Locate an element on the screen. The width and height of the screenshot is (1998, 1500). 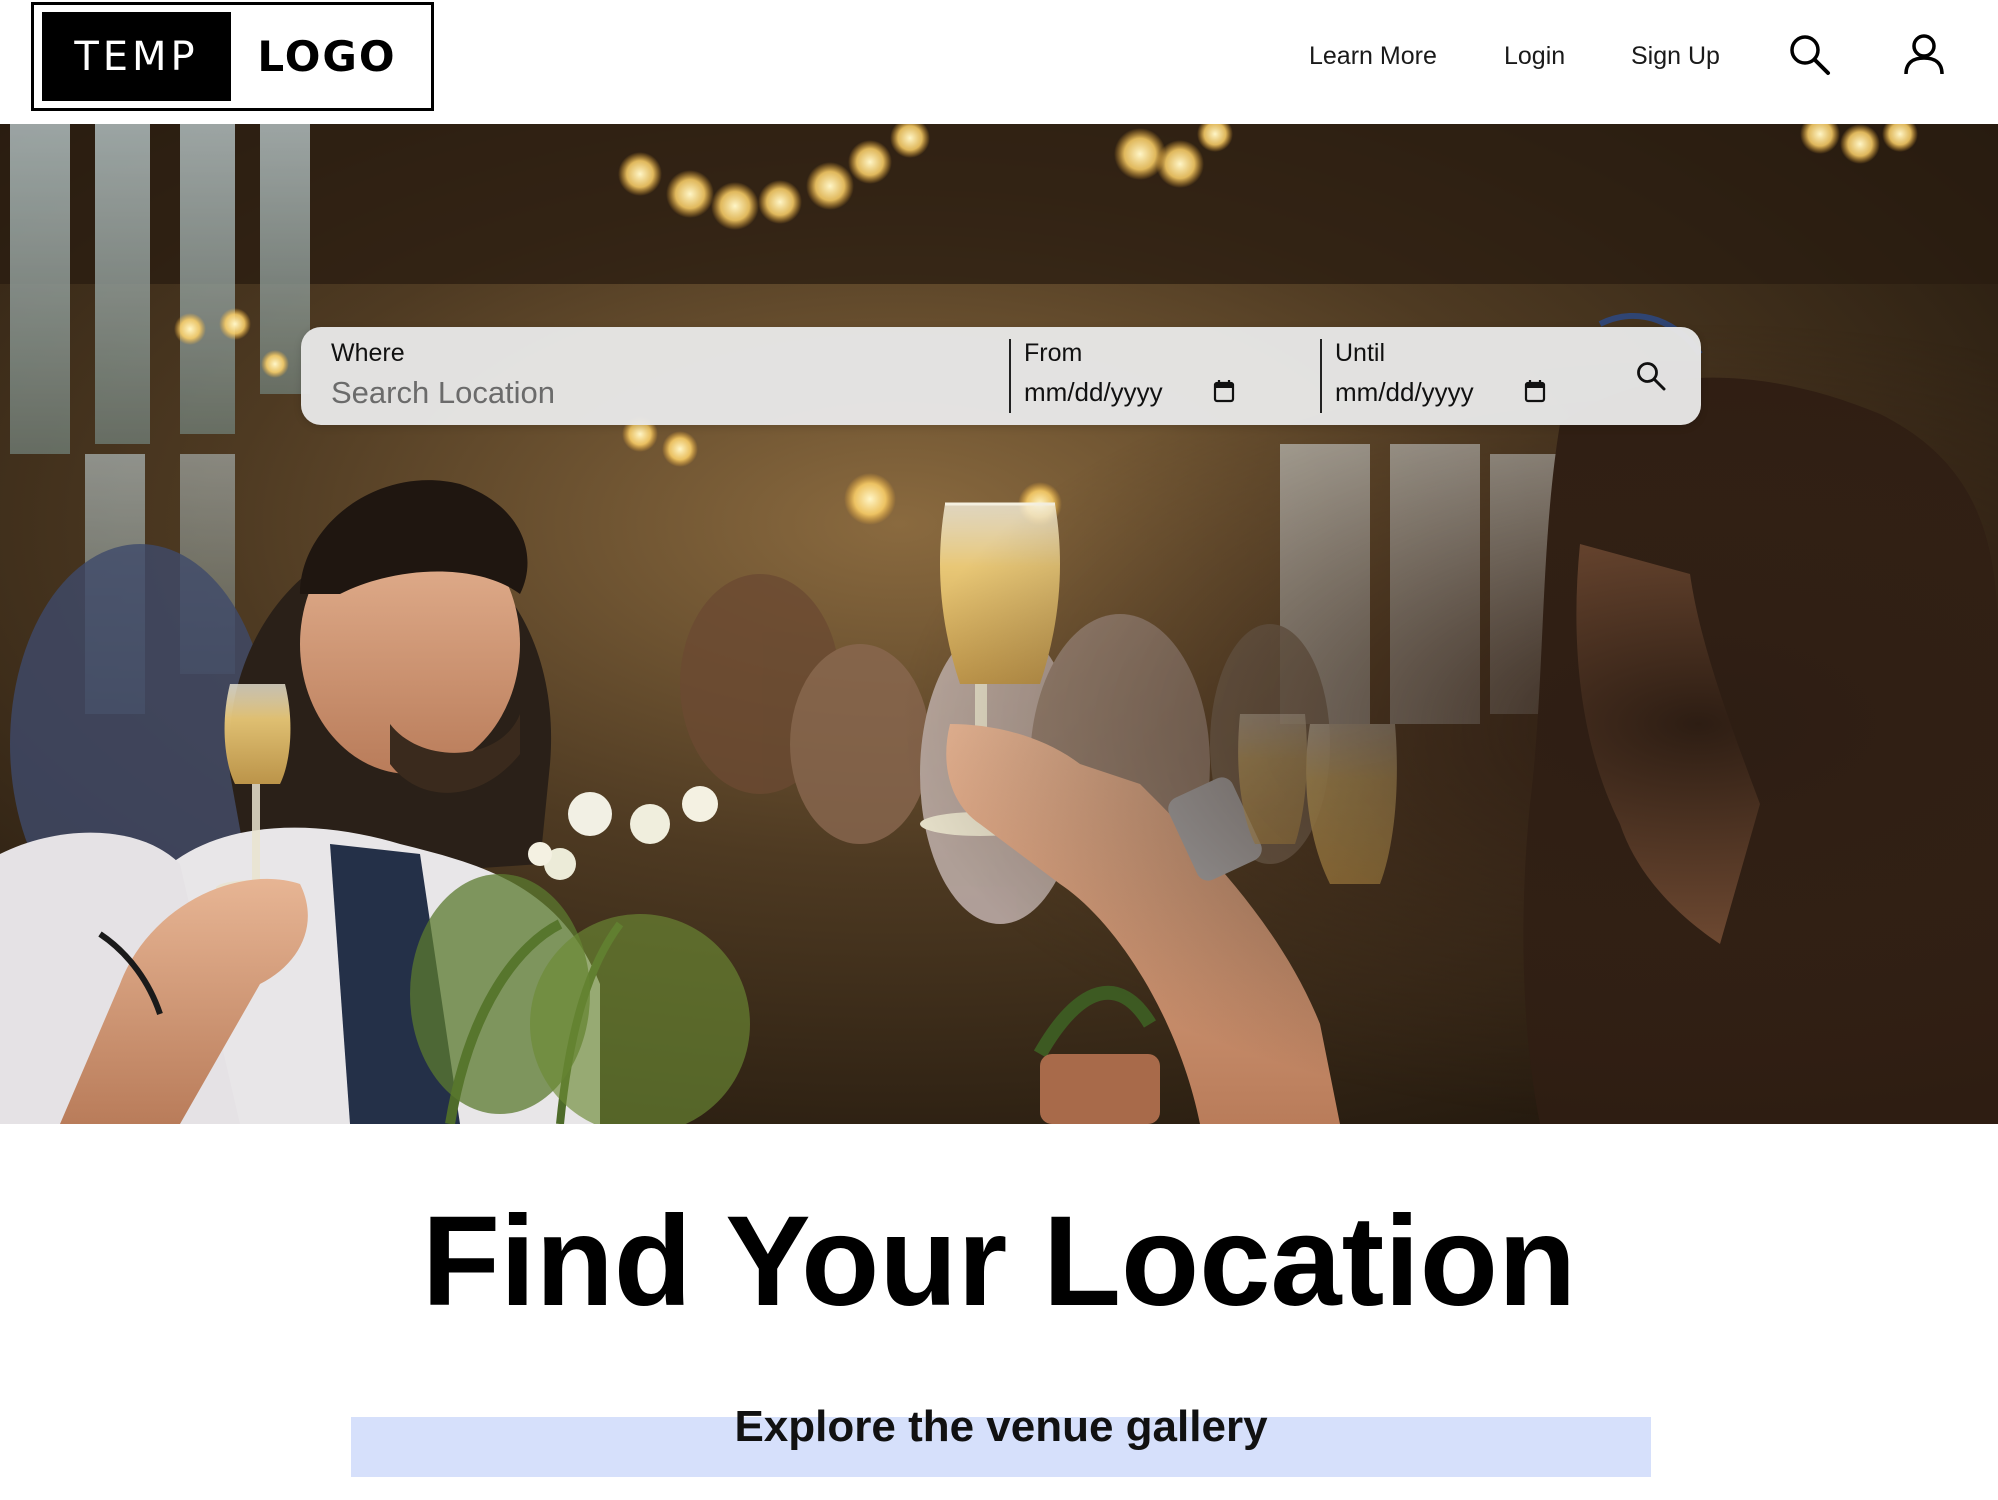
nav-learn-more: Learn More is located at coordinates (1373, 56).